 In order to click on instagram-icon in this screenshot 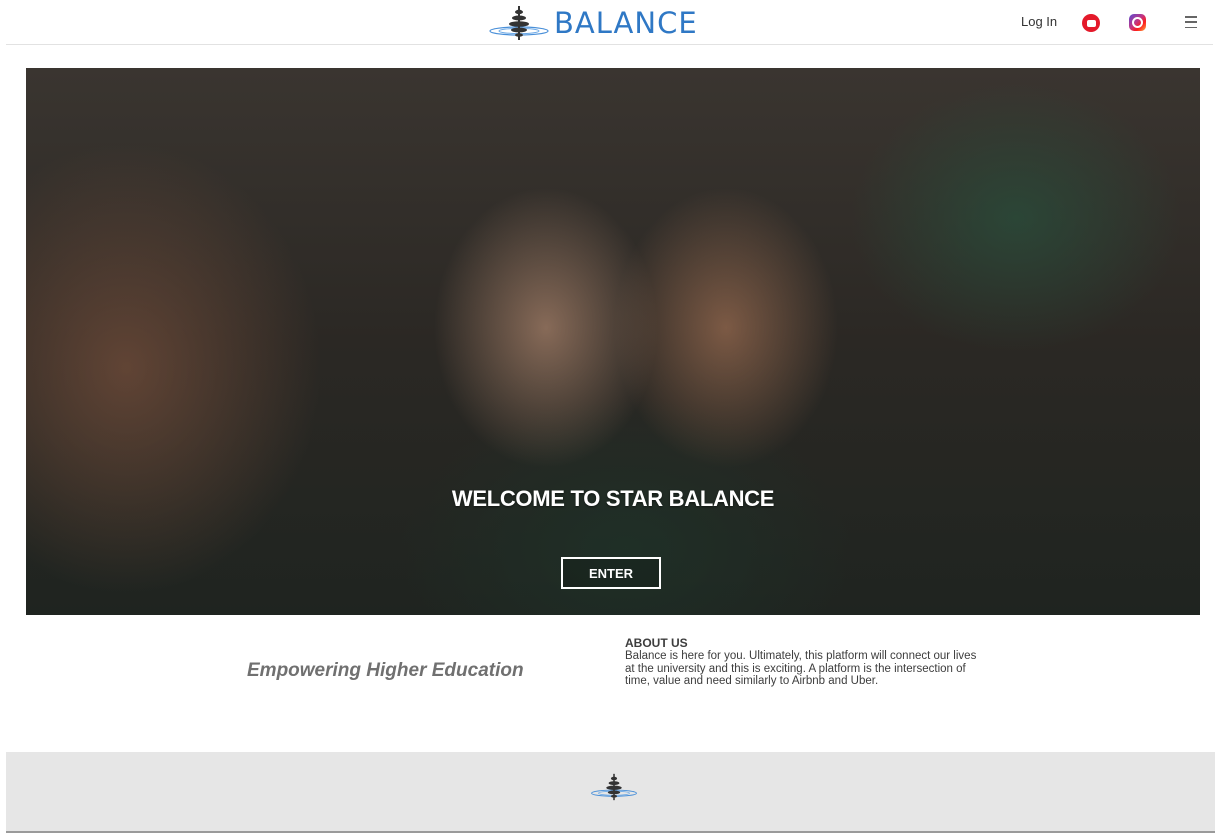, I will do `click(1137, 22)`.